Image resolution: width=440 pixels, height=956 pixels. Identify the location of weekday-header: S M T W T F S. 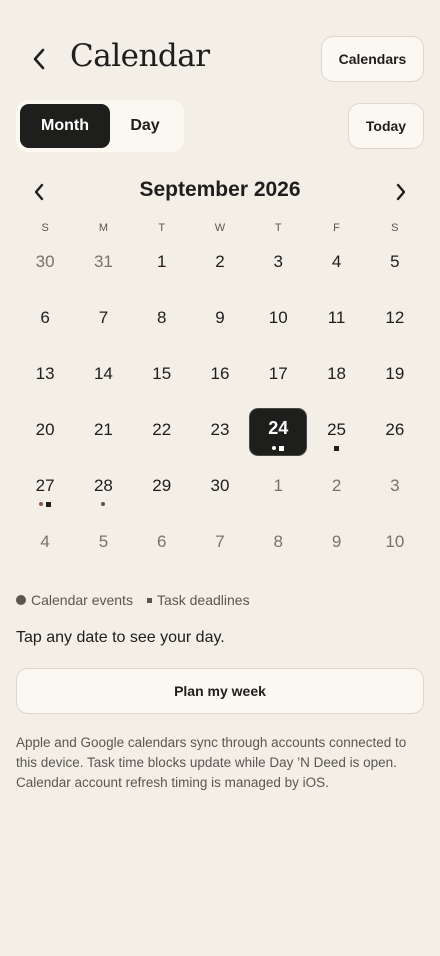
(220, 228).